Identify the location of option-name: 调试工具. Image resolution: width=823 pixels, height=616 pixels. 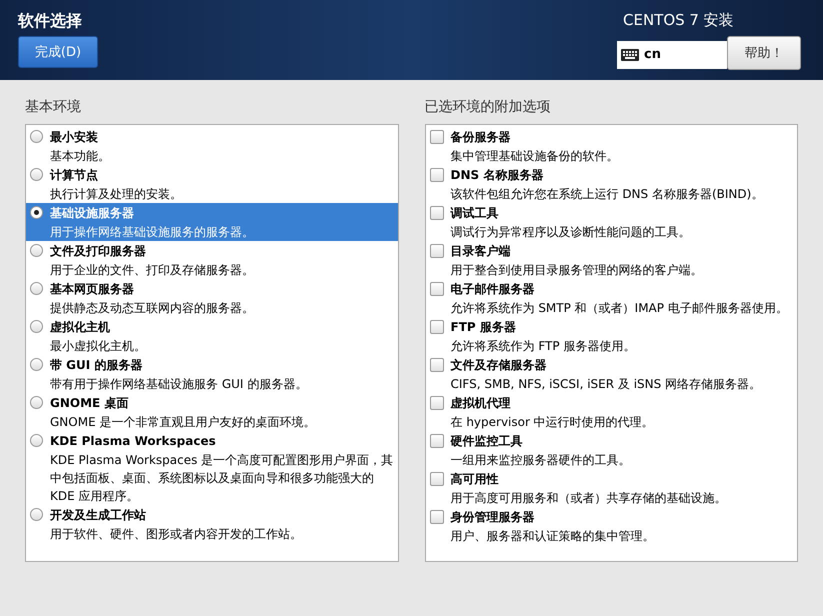
(475, 213).